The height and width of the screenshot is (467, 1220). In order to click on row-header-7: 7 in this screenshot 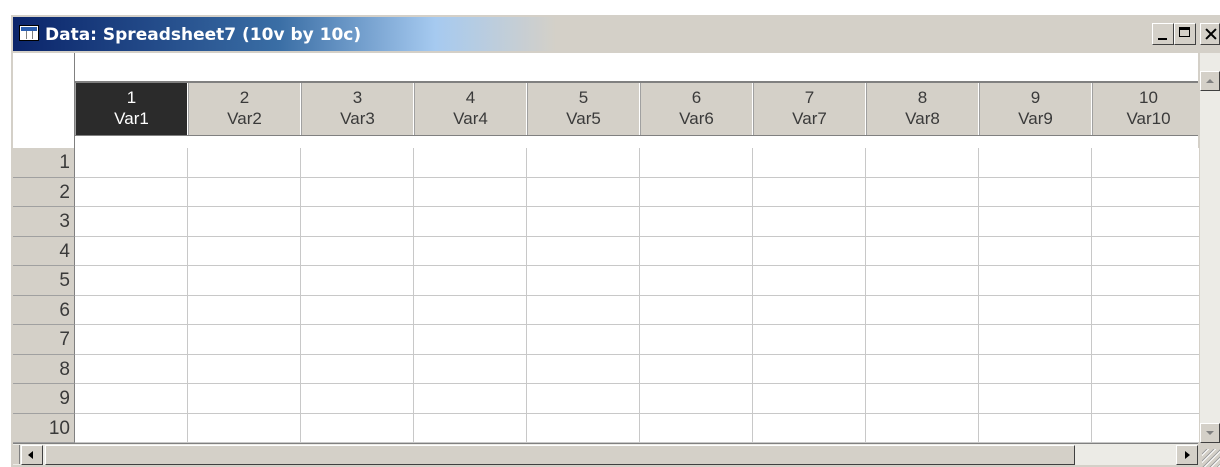, I will do `click(44, 340)`.